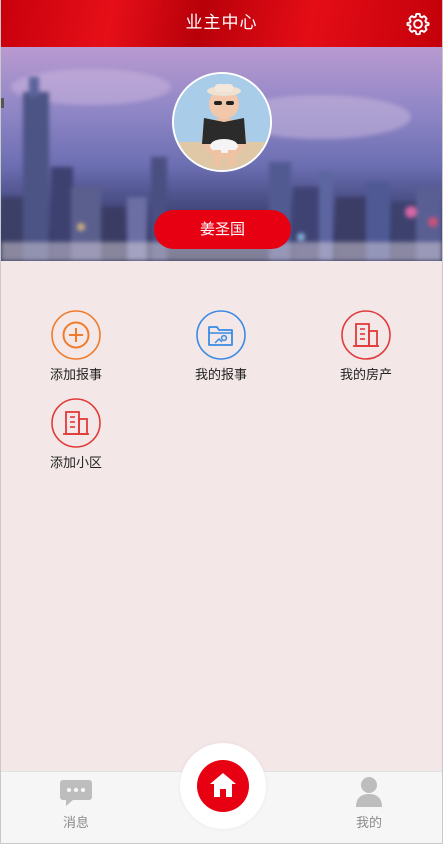 This screenshot has height=844, width=443. What do you see at coordinates (220, 375) in the screenshot?
I see `my-reports-label: 我的报事` at bounding box center [220, 375].